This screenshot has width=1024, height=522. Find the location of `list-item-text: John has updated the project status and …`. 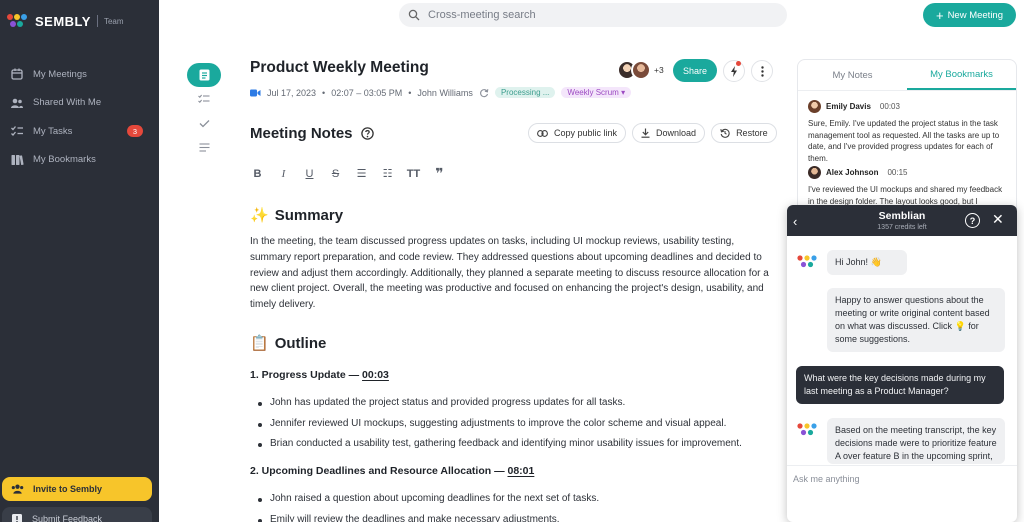

list-item-text: John has updated the project status and … is located at coordinates (448, 402).